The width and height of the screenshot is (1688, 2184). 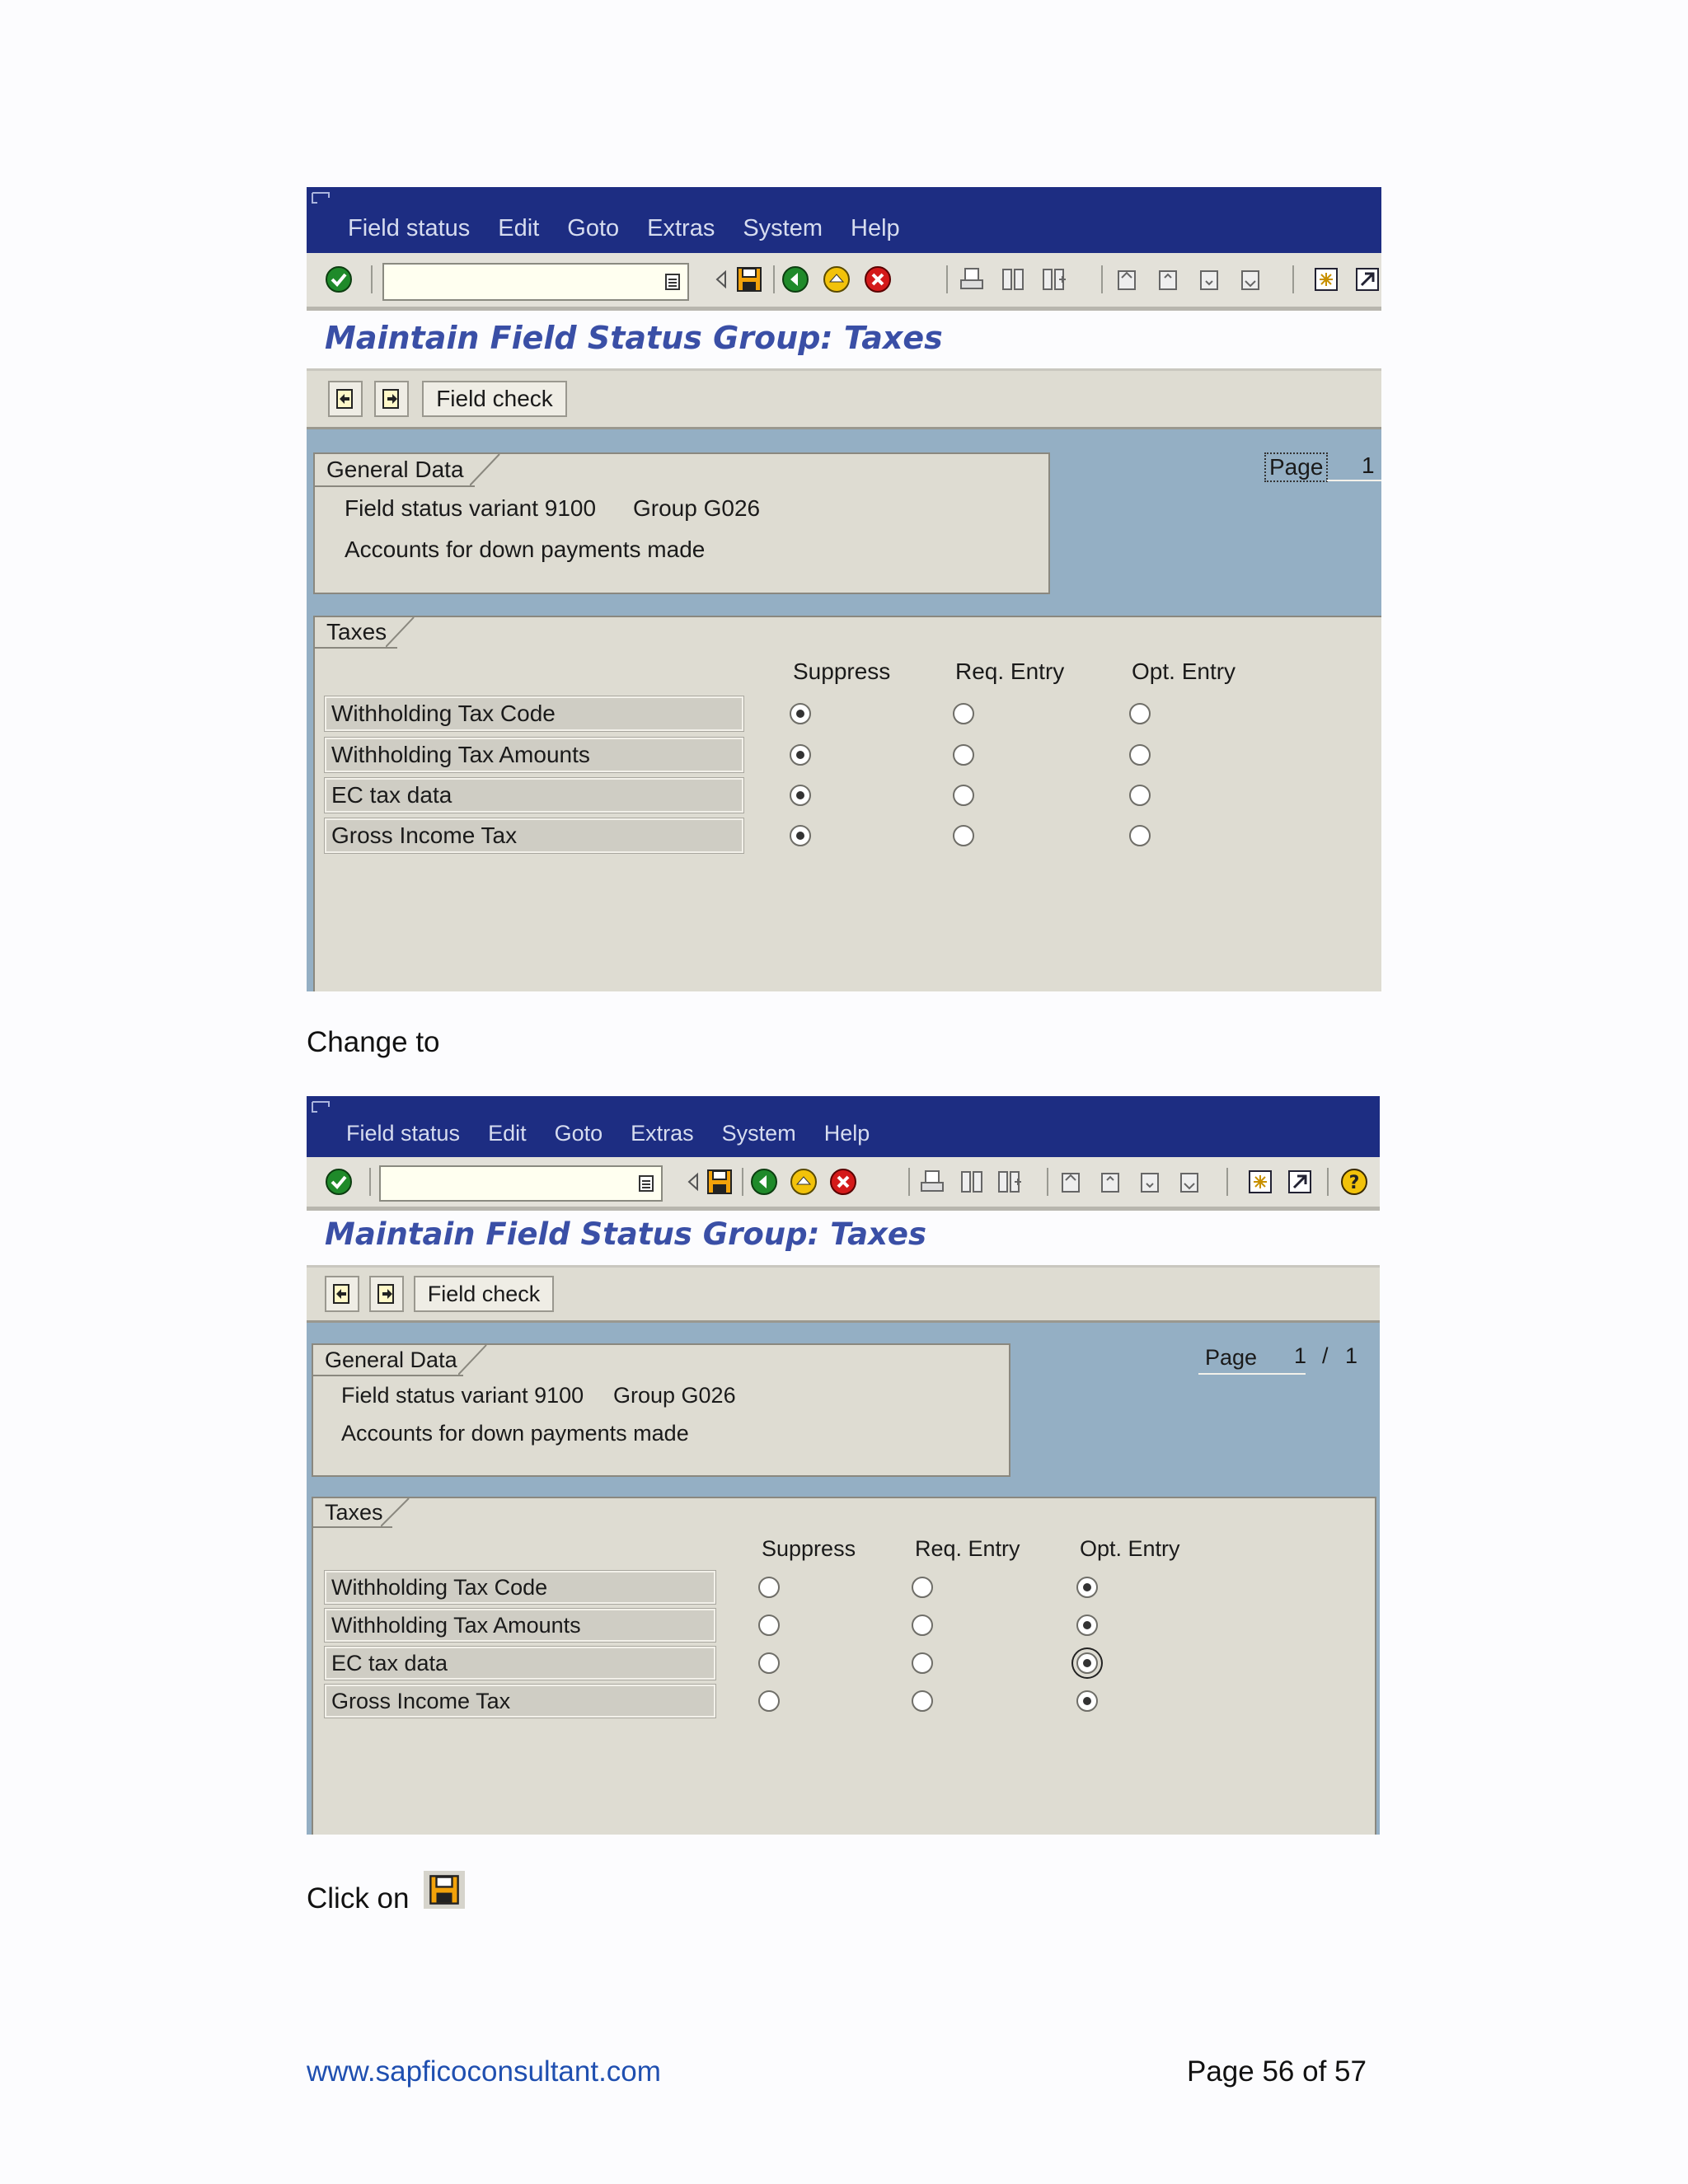 What do you see at coordinates (374, 1042) in the screenshot?
I see `change-to-text: Change to` at bounding box center [374, 1042].